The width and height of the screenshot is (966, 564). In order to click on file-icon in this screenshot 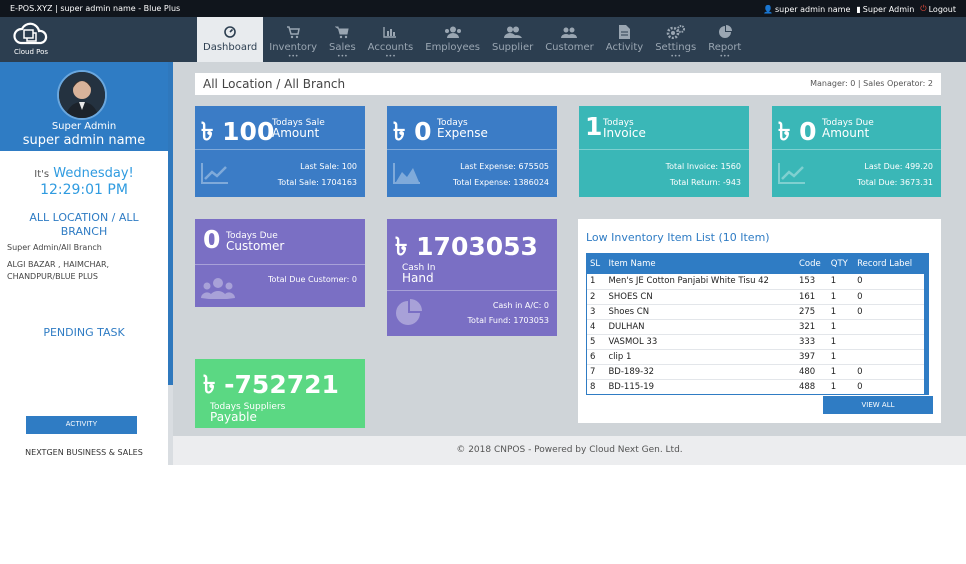, I will do `click(624, 32)`.